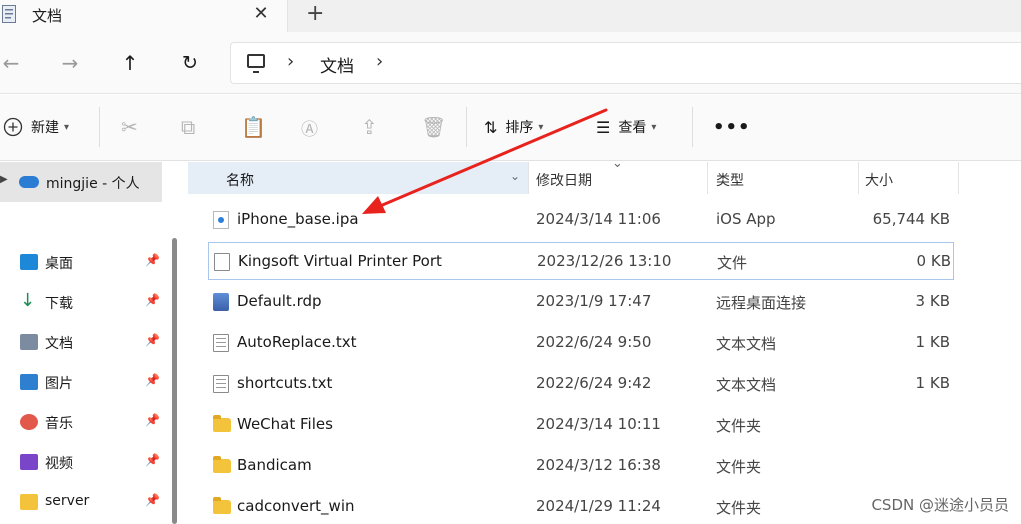 The height and width of the screenshot is (524, 1021). What do you see at coordinates (253, 127) in the screenshot?
I see `paste-icon: 📋` at bounding box center [253, 127].